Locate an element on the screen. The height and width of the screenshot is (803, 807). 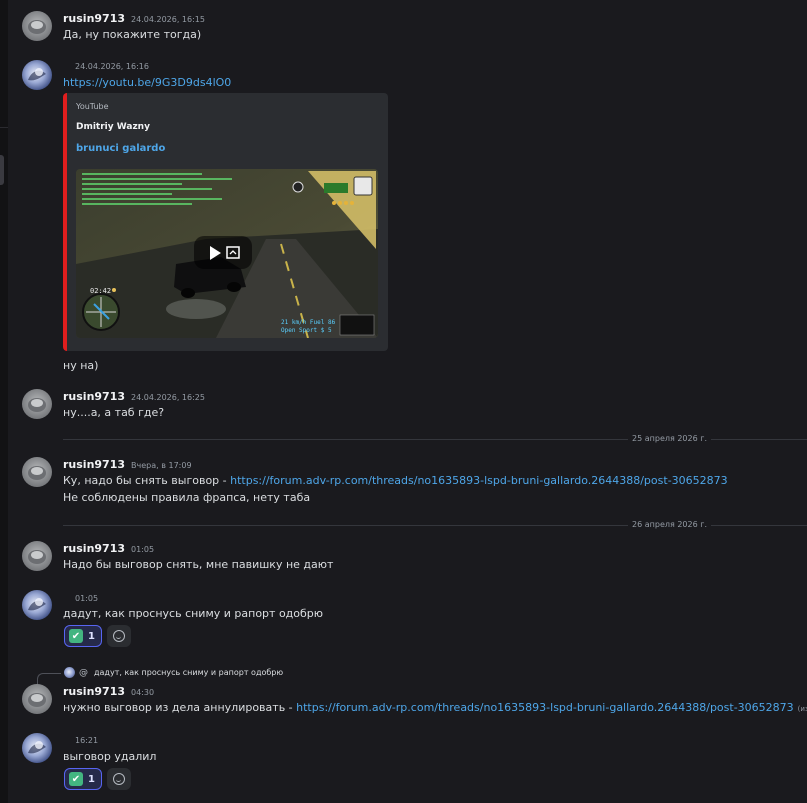
message-text: ну на) is located at coordinates (81, 365).